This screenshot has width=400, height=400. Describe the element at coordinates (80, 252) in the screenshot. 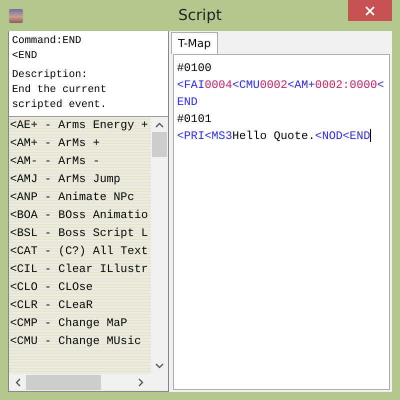

I see `command-list-item: <CAT - (C?) All Text` at that location.